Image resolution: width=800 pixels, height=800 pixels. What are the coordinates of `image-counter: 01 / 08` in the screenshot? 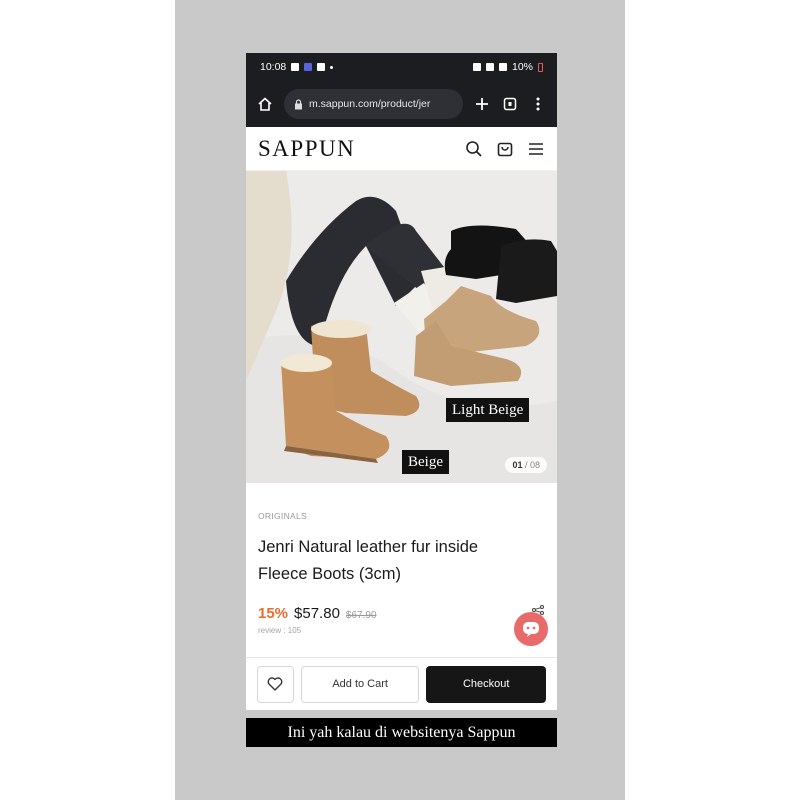 It's located at (526, 465).